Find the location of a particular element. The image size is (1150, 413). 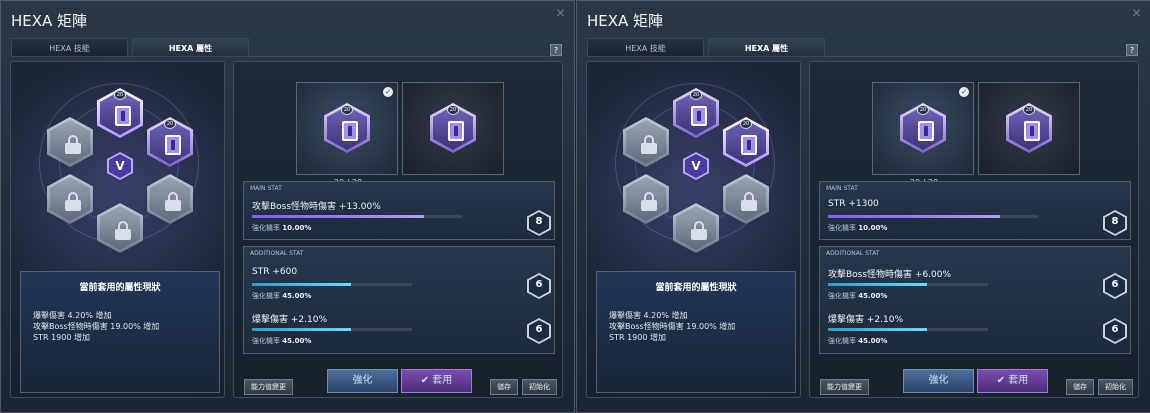

additional-stat-text: 攻擊Boss怪物時傷害 +6.00% is located at coordinates (890, 275).